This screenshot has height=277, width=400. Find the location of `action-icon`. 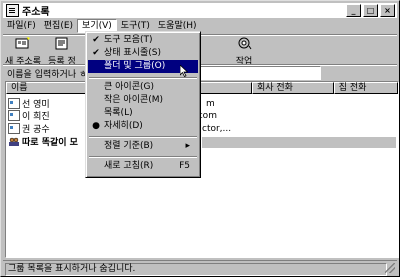

action-icon is located at coordinates (245, 43).